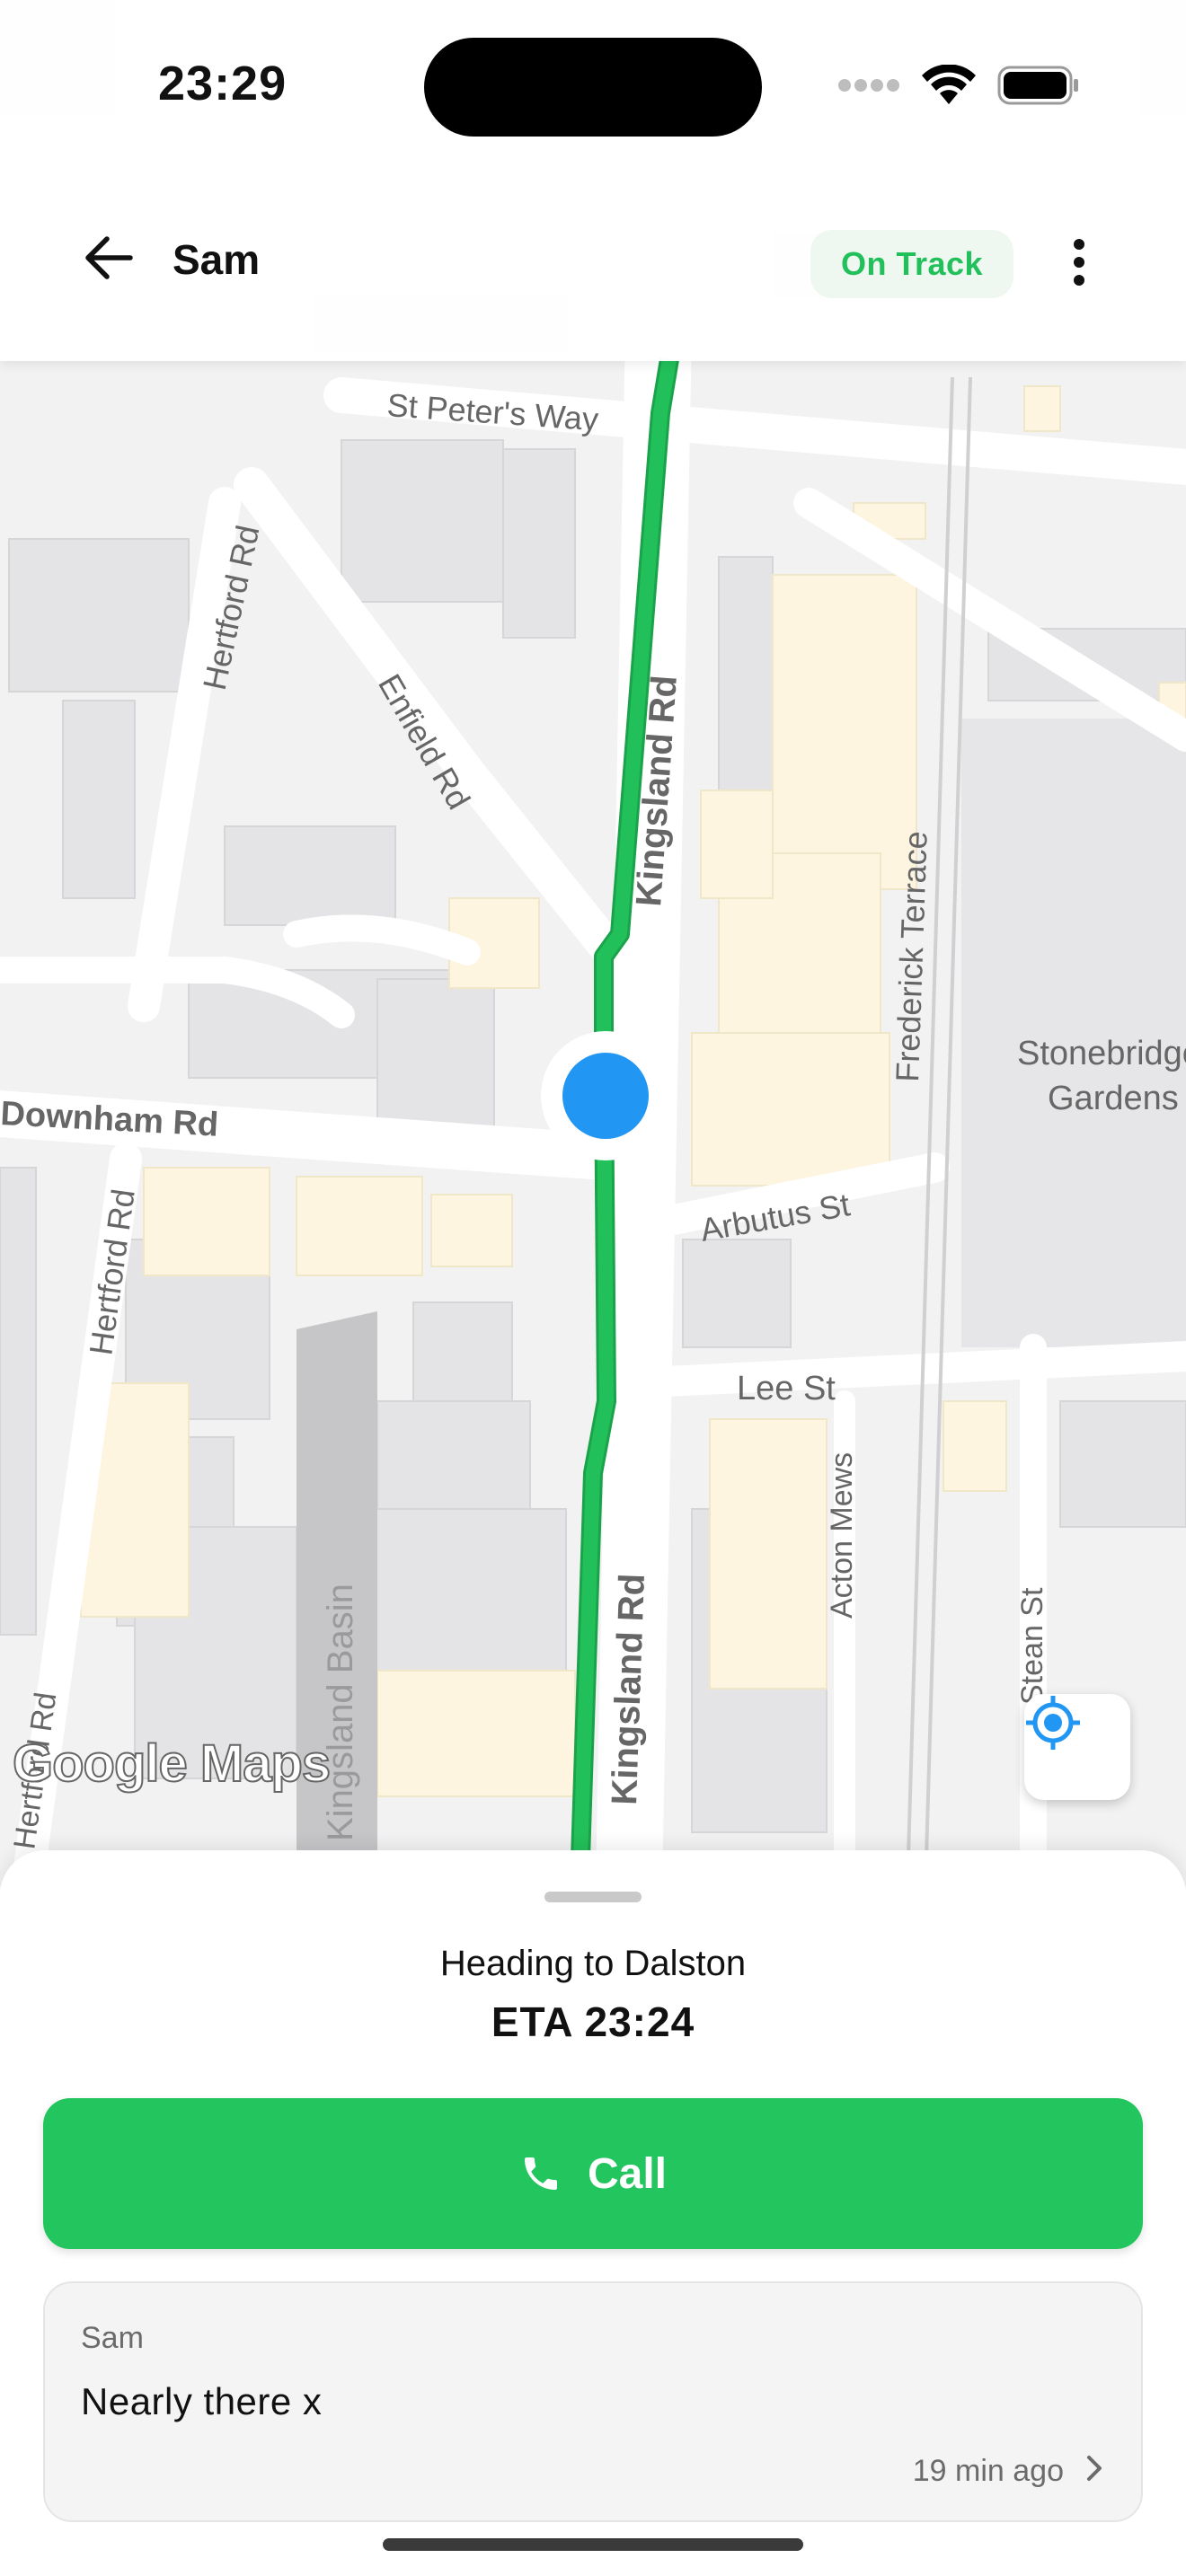 This screenshot has height=2576, width=1186. I want to click on call-button: Call, so click(593, 2173).